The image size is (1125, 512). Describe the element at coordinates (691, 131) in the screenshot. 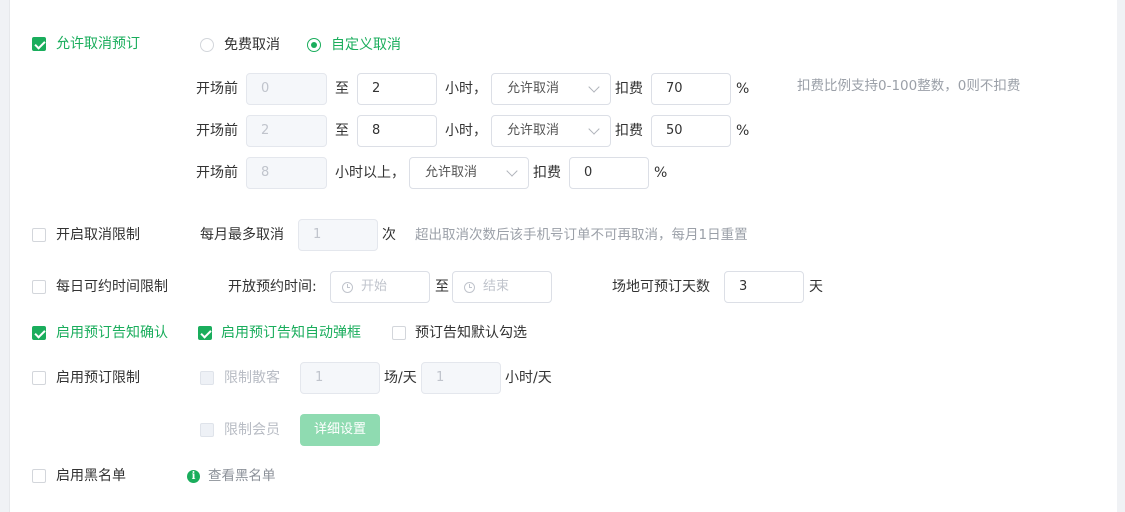

I see `rule2-fee-input: 50` at that location.